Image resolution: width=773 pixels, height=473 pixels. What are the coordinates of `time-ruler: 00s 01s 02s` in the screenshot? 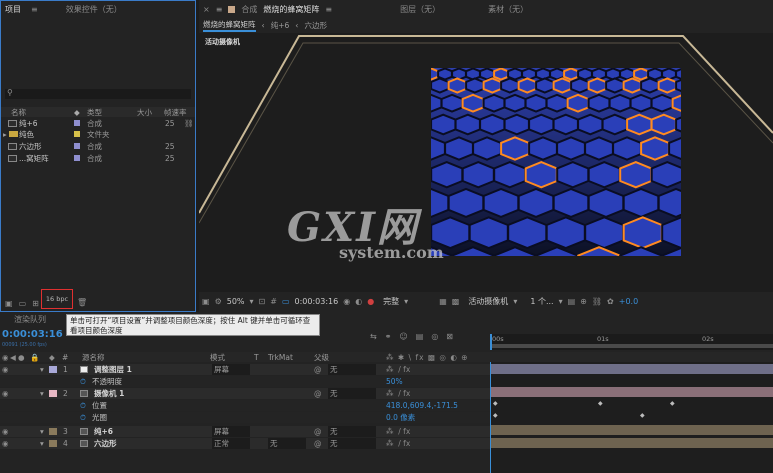 It's located at (631, 342).